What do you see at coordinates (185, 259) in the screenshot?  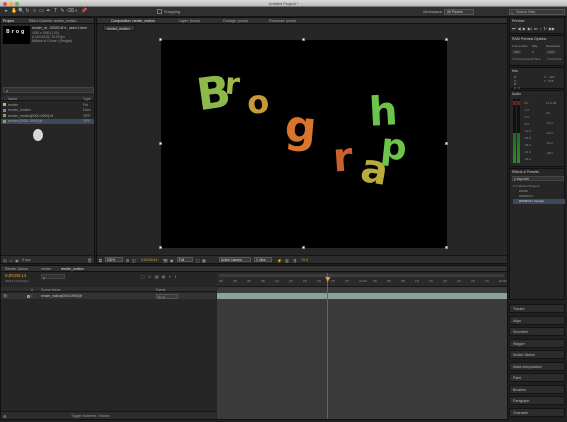 I see `resolution-dropdown: Full` at bounding box center [185, 259].